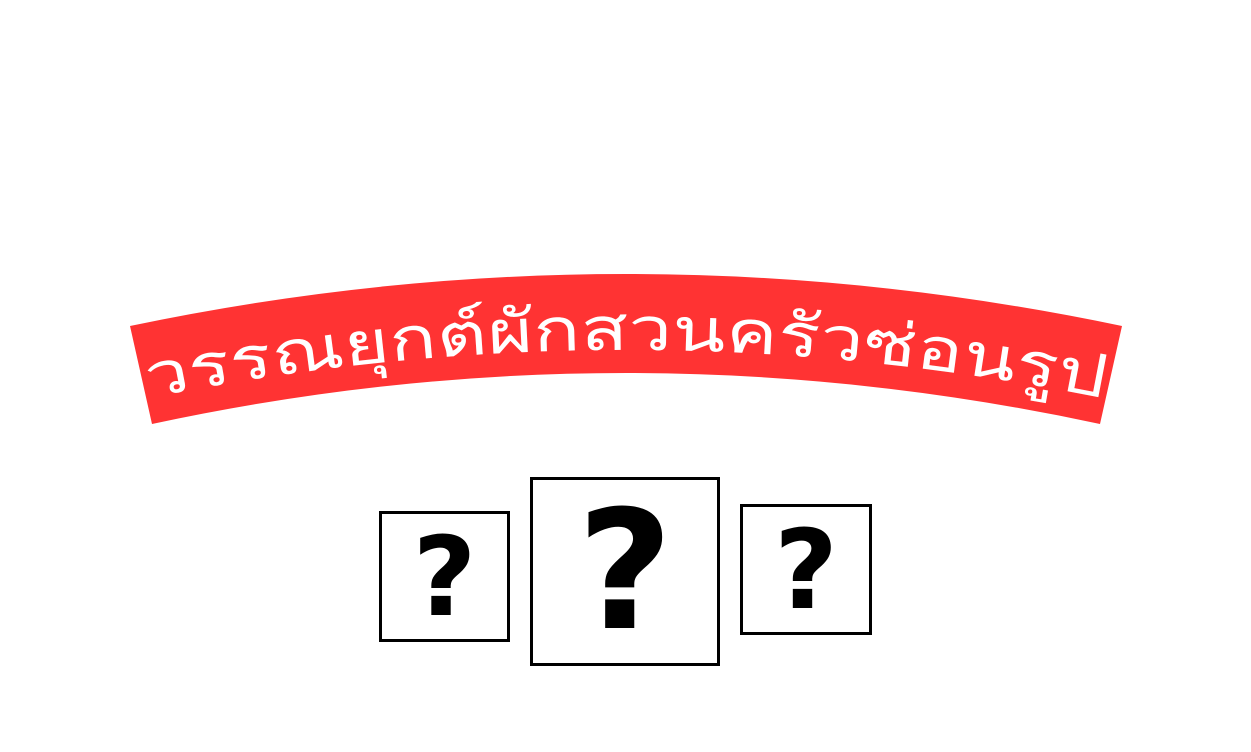 Image resolution: width=1251 pixels, height=752 pixels. I want to click on hidden-card-1: ?, so click(444, 576).